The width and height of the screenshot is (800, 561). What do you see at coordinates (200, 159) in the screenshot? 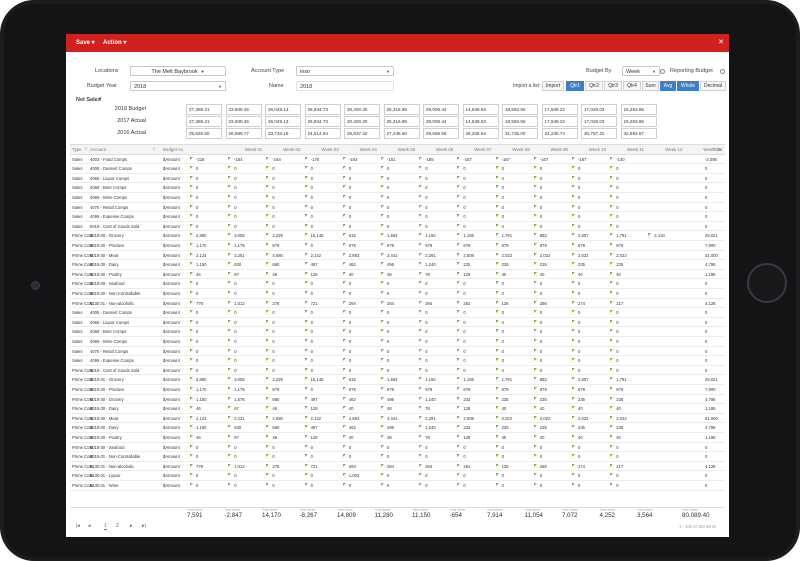
I see `week-cell: -218` at bounding box center [200, 159].